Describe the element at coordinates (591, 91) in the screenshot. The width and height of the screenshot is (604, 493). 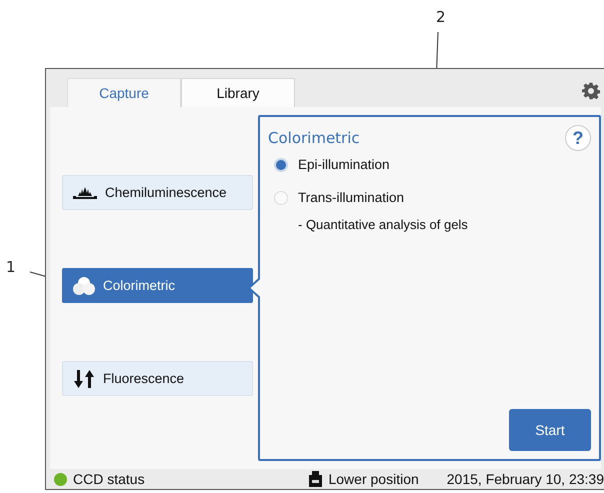
I see `settings-icon` at that location.